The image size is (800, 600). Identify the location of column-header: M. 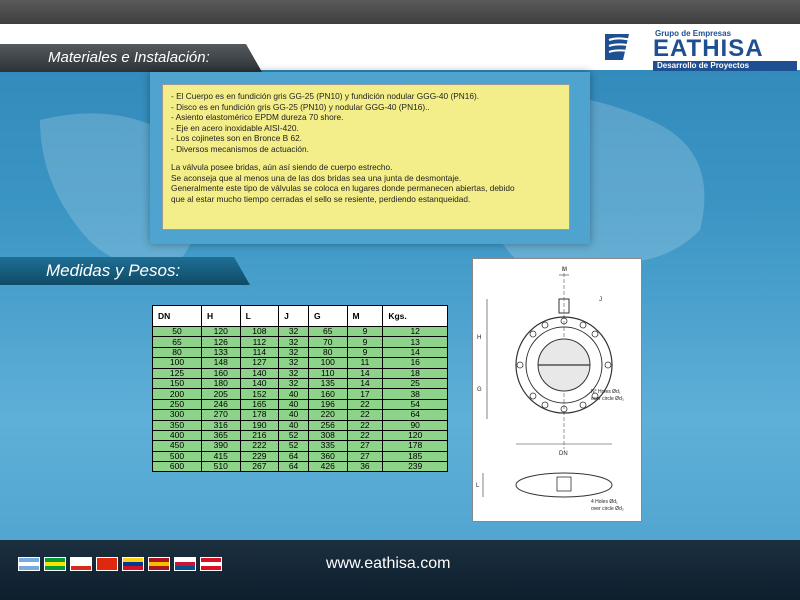
(365, 316).